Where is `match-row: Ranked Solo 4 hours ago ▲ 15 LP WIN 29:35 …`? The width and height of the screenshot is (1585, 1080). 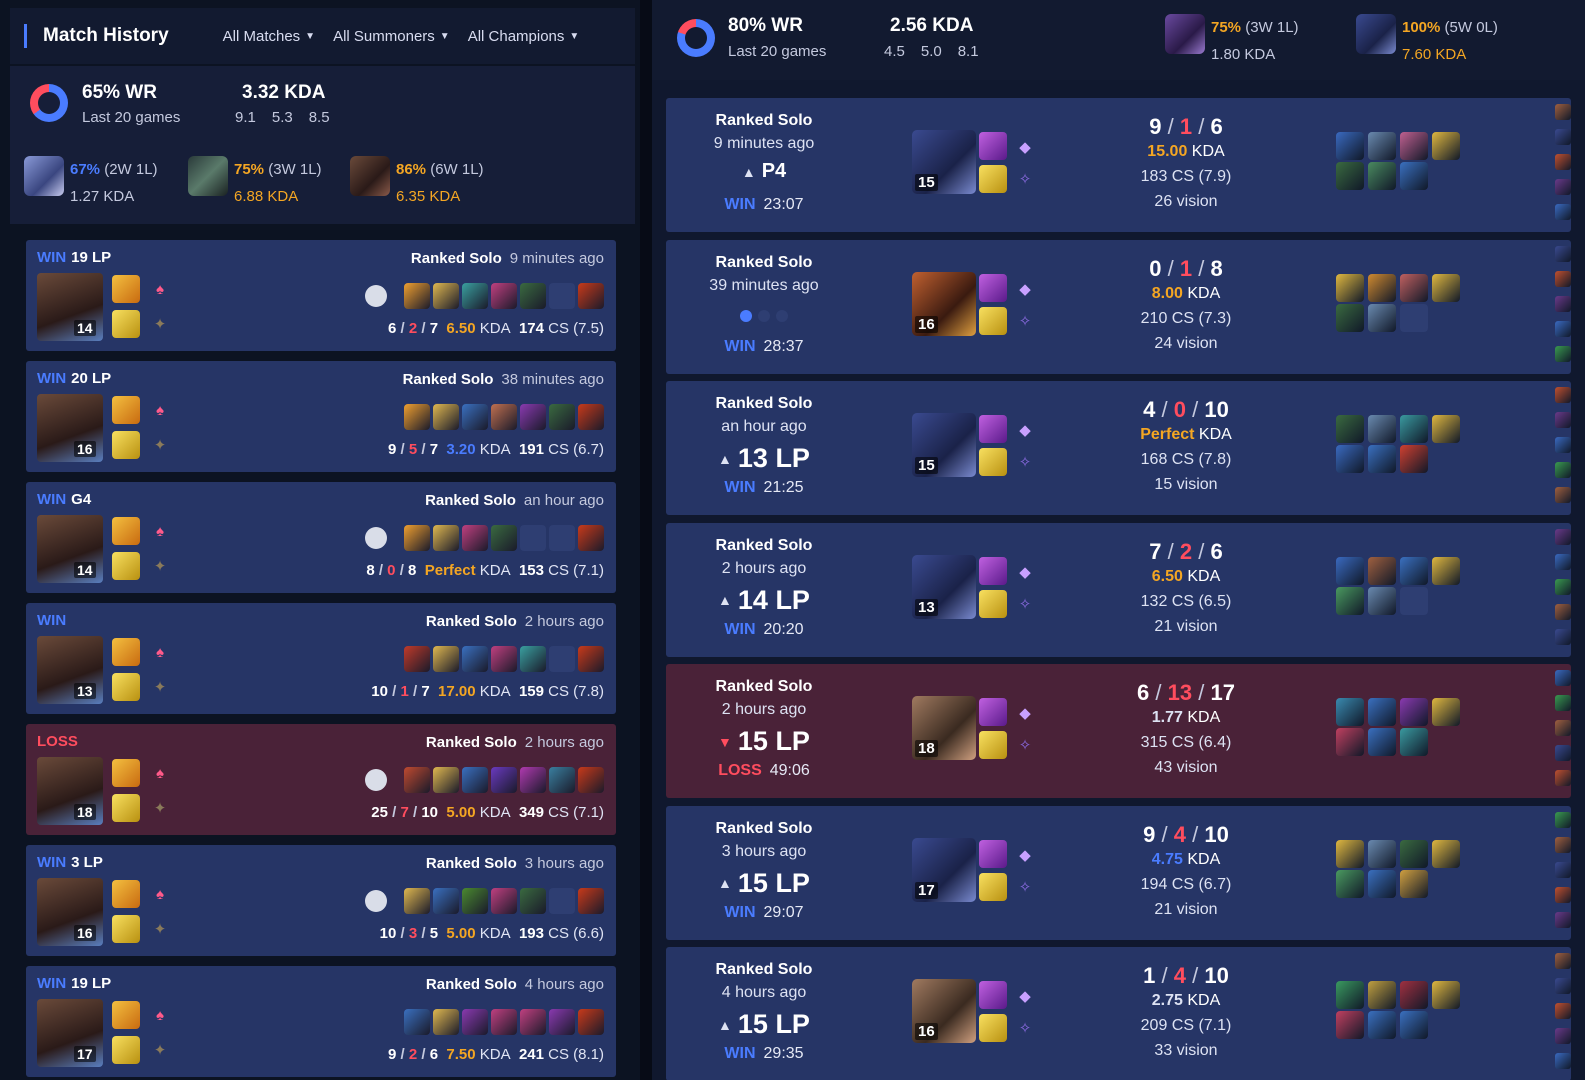 match-row: Ranked Solo 4 hours ago ▲ 15 LP WIN 29:35 … is located at coordinates (1118, 1013).